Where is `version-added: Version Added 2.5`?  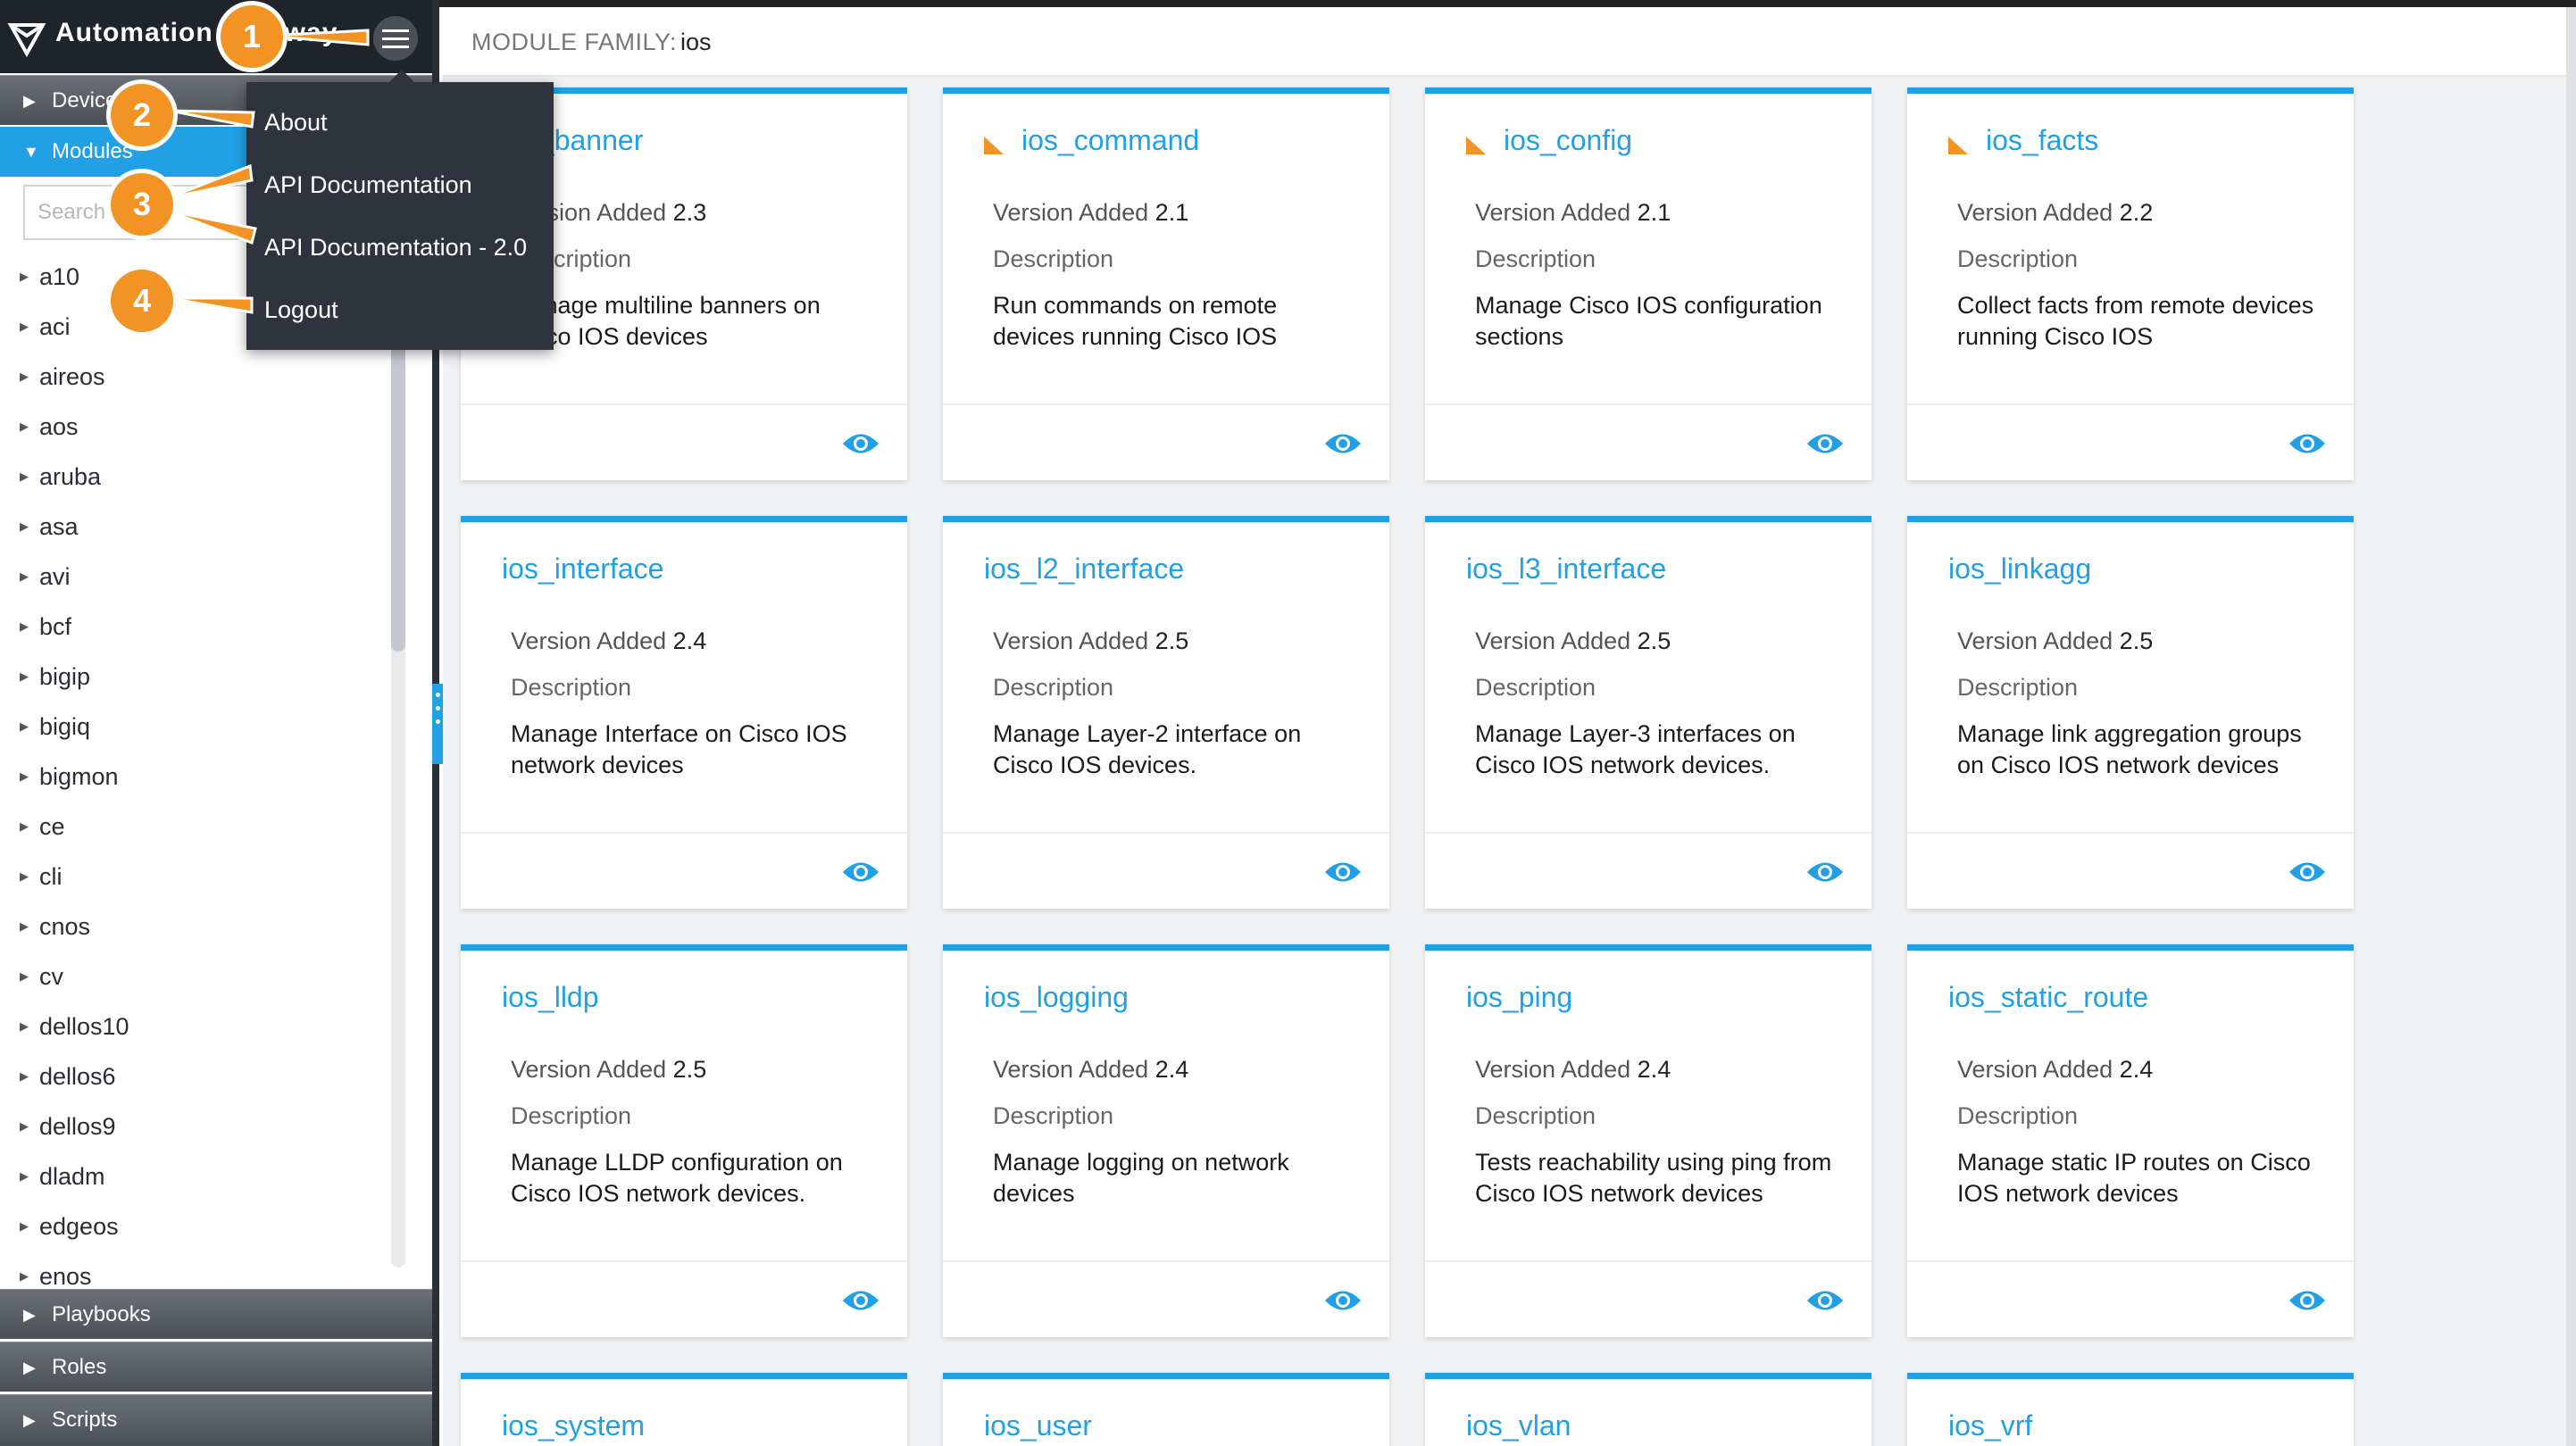
version-added: Version Added 2.5 is located at coordinates (2055, 640).